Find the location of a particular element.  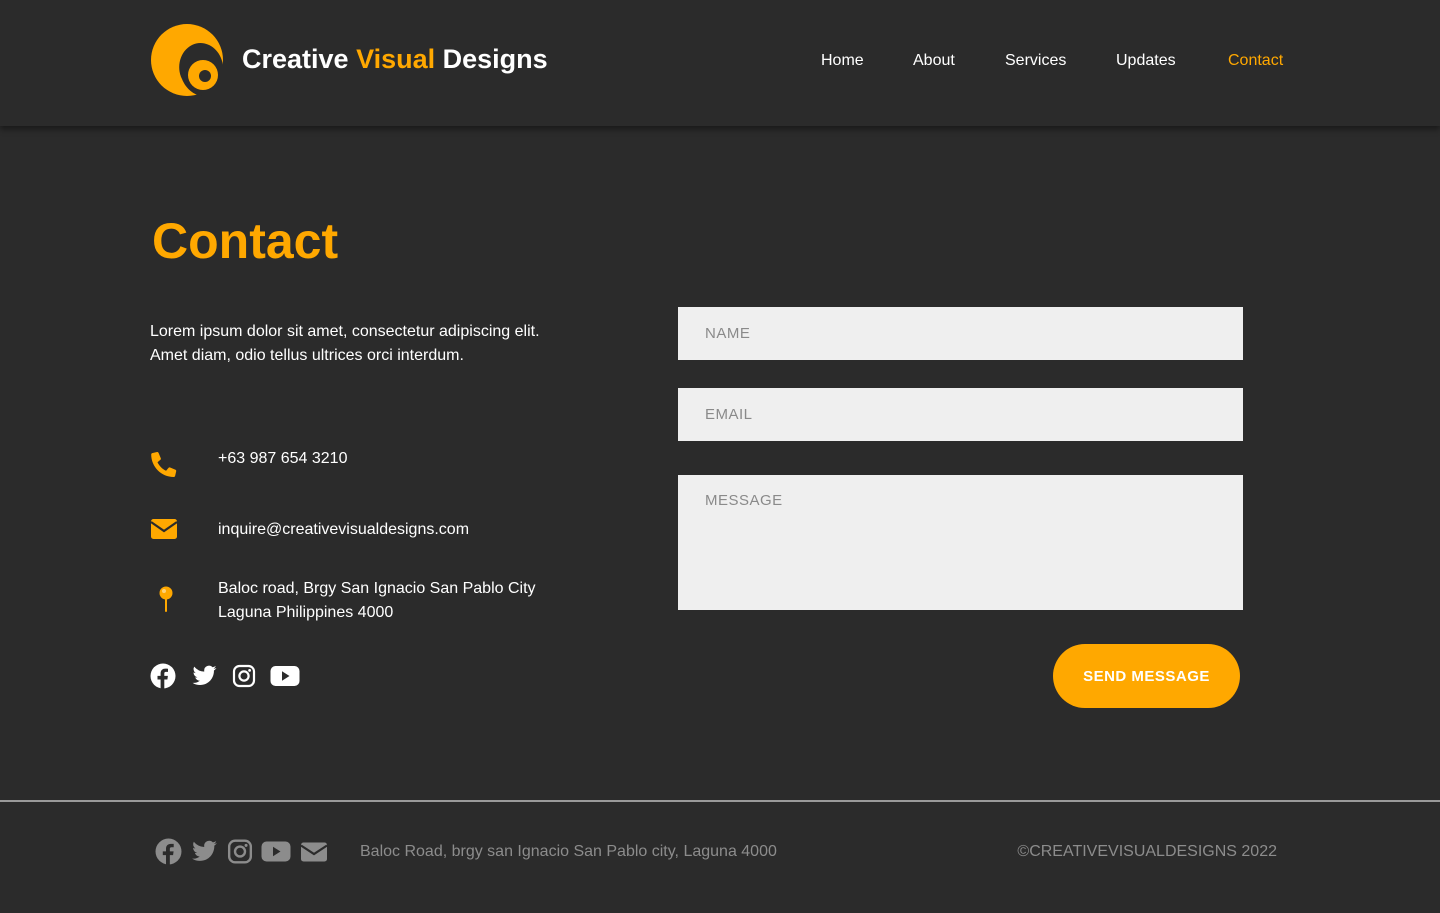

youtube-icon is located at coordinates (285, 678).